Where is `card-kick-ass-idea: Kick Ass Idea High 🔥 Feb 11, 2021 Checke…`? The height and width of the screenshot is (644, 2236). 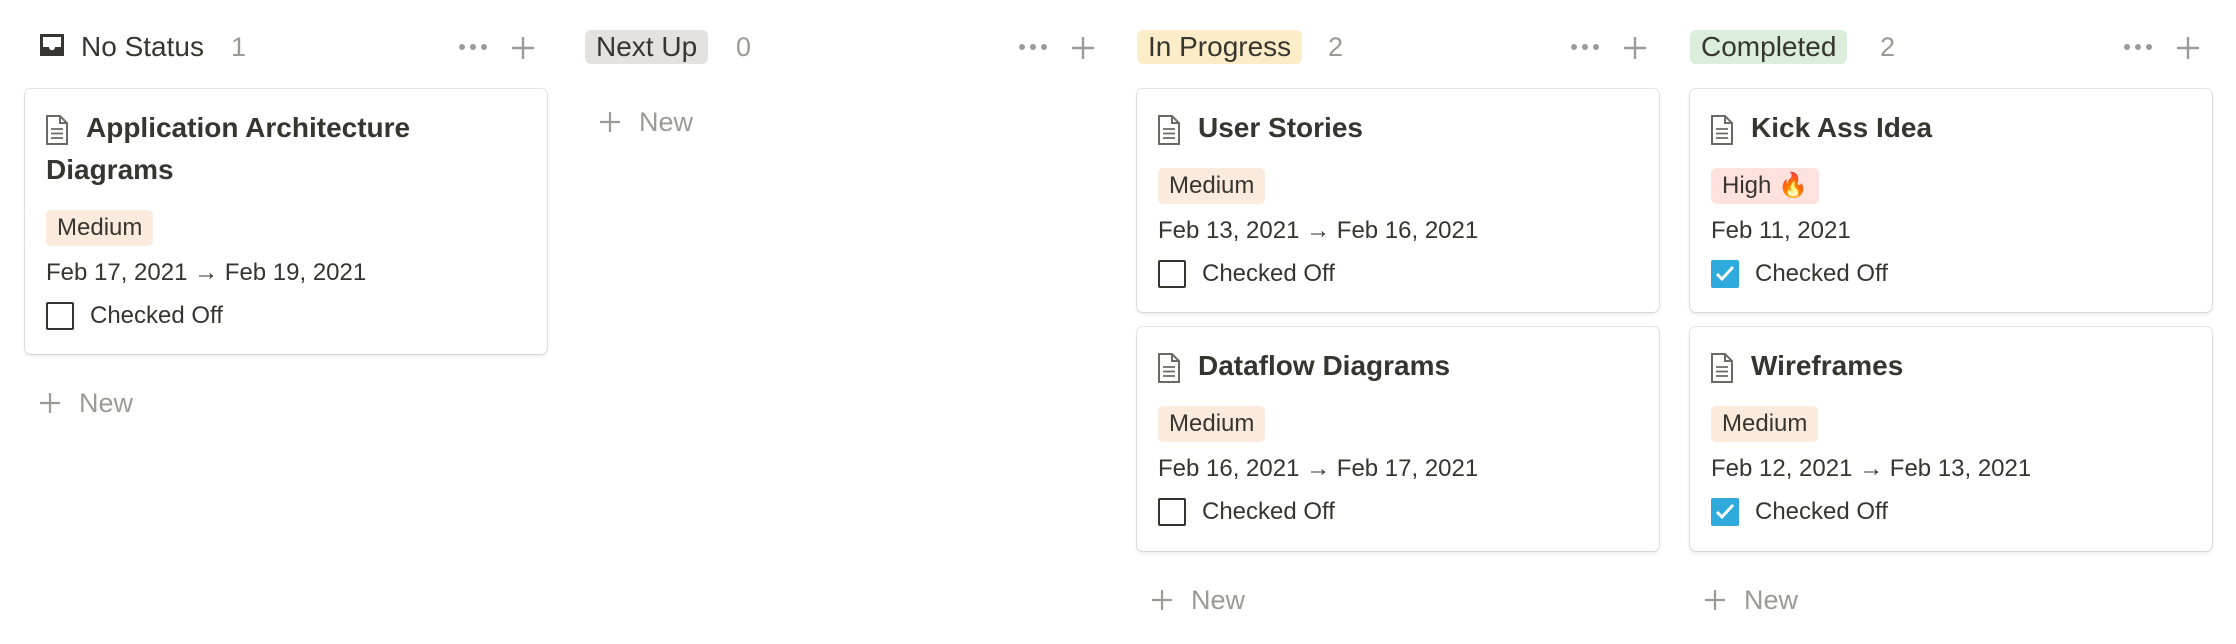 card-kick-ass-idea: Kick Ass Idea High 🔥 Feb 11, 2021 Checke… is located at coordinates (1951, 200).